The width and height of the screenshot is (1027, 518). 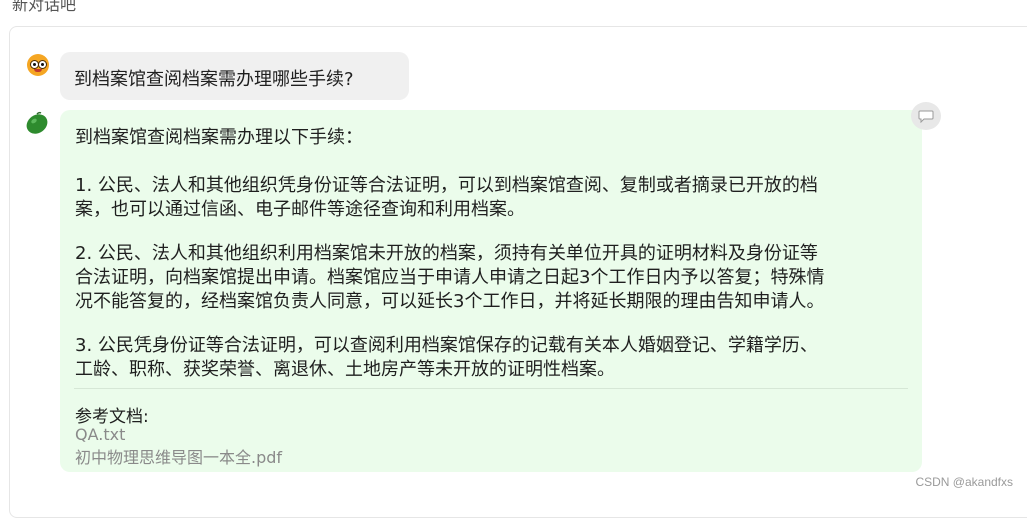 What do you see at coordinates (100, 434) in the screenshot?
I see `reference-link-qa: QA.txt` at bounding box center [100, 434].